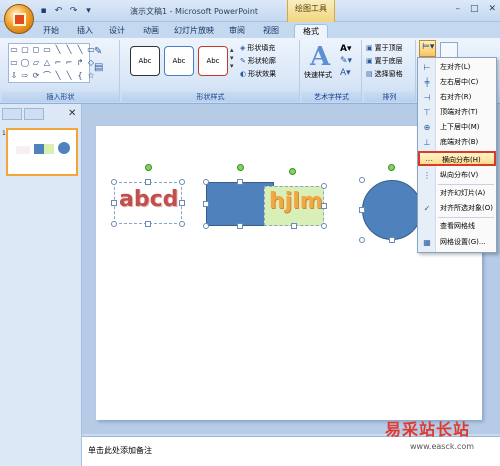 This screenshot has height=466, width=500. I want to click on edit-shape-icon: ✎, so click(98, 51).